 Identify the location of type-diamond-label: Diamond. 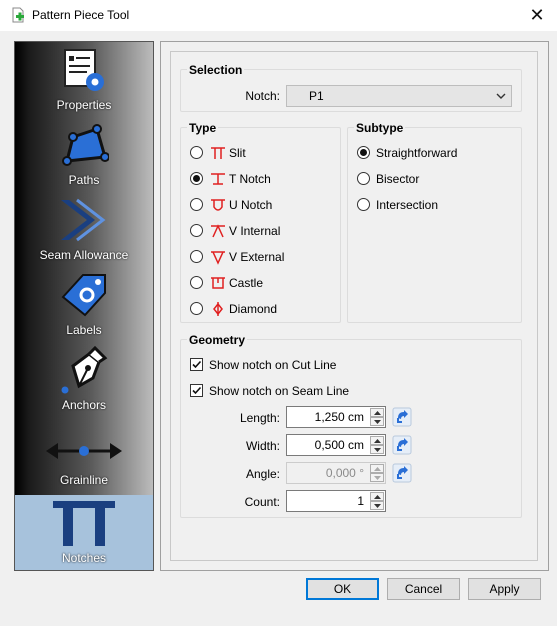
(253, 309).